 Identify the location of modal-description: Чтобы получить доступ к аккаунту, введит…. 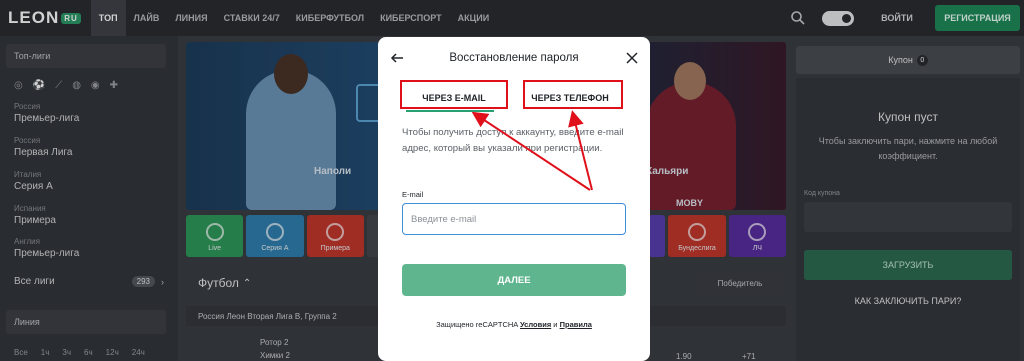
(513, 140).